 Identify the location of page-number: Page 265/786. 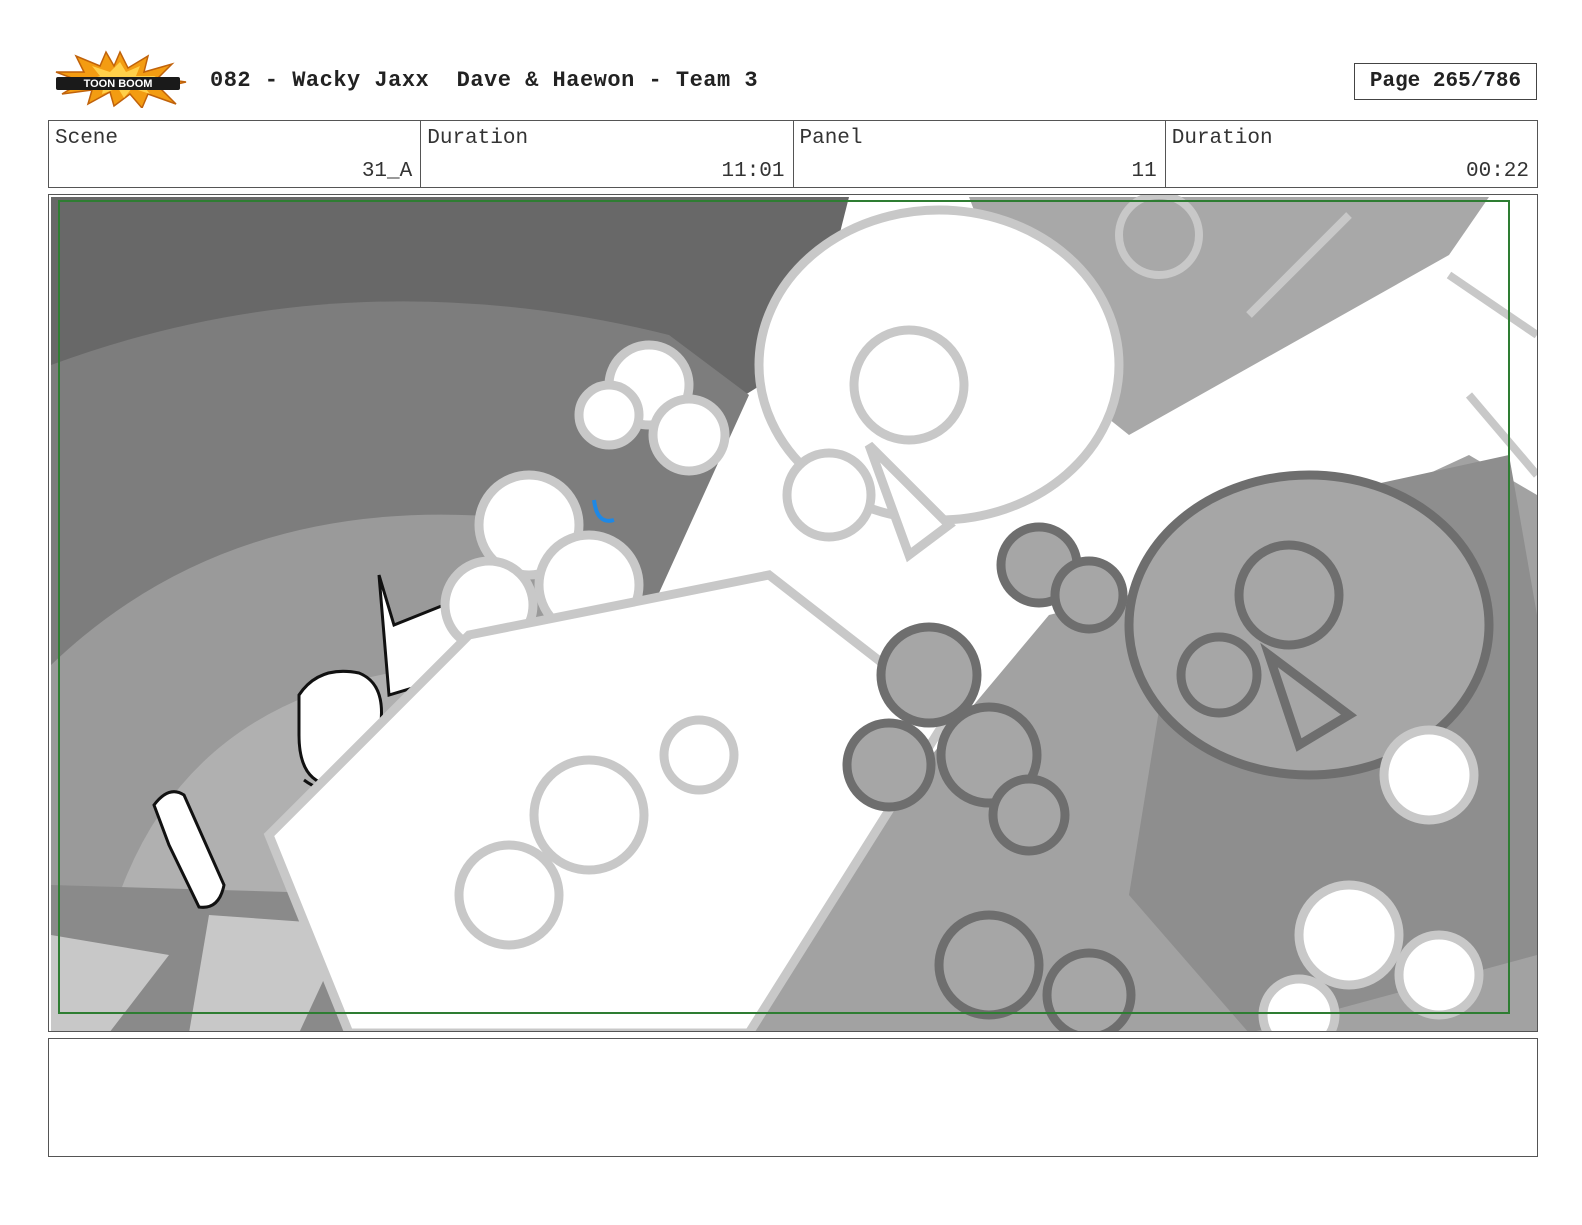
(1445, 81).